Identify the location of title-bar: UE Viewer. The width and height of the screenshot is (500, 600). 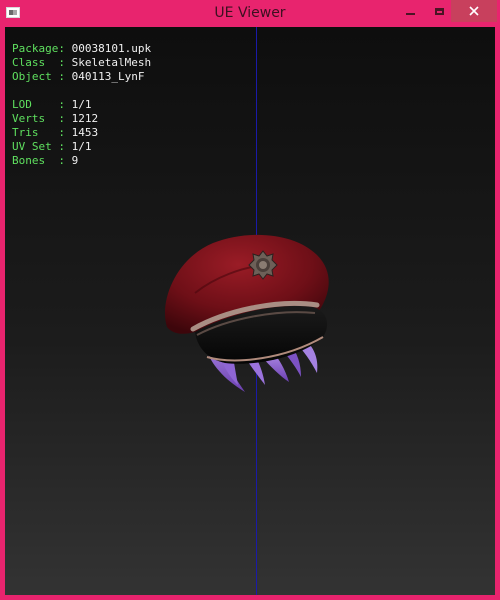
(250, 13).